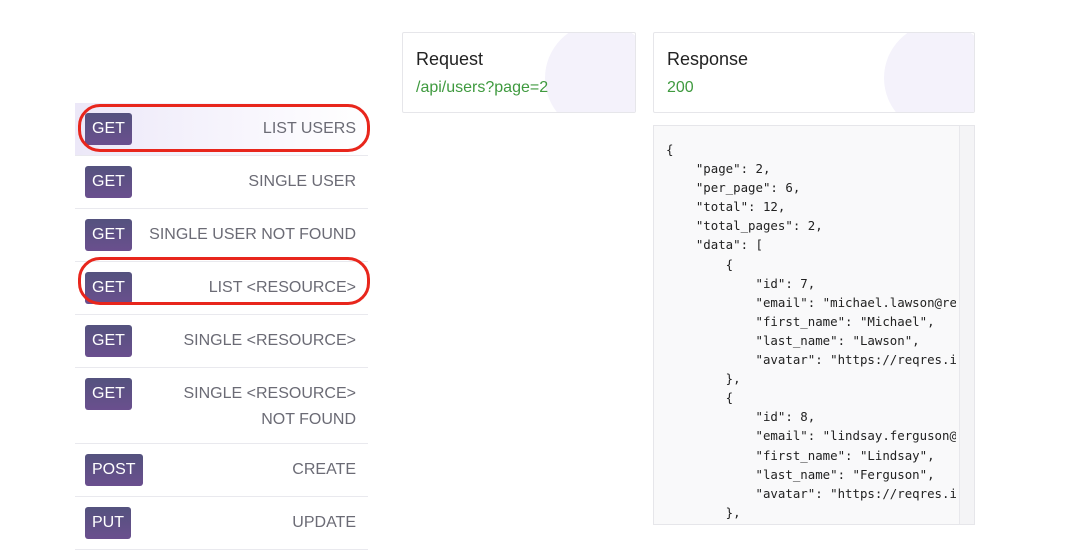  What do you see at coordinates (270, 406) in the screenshot?
I see `endpoint-label: SINGLE <RESOURCE> NOT FOUND` at bounding box center [270, 406].